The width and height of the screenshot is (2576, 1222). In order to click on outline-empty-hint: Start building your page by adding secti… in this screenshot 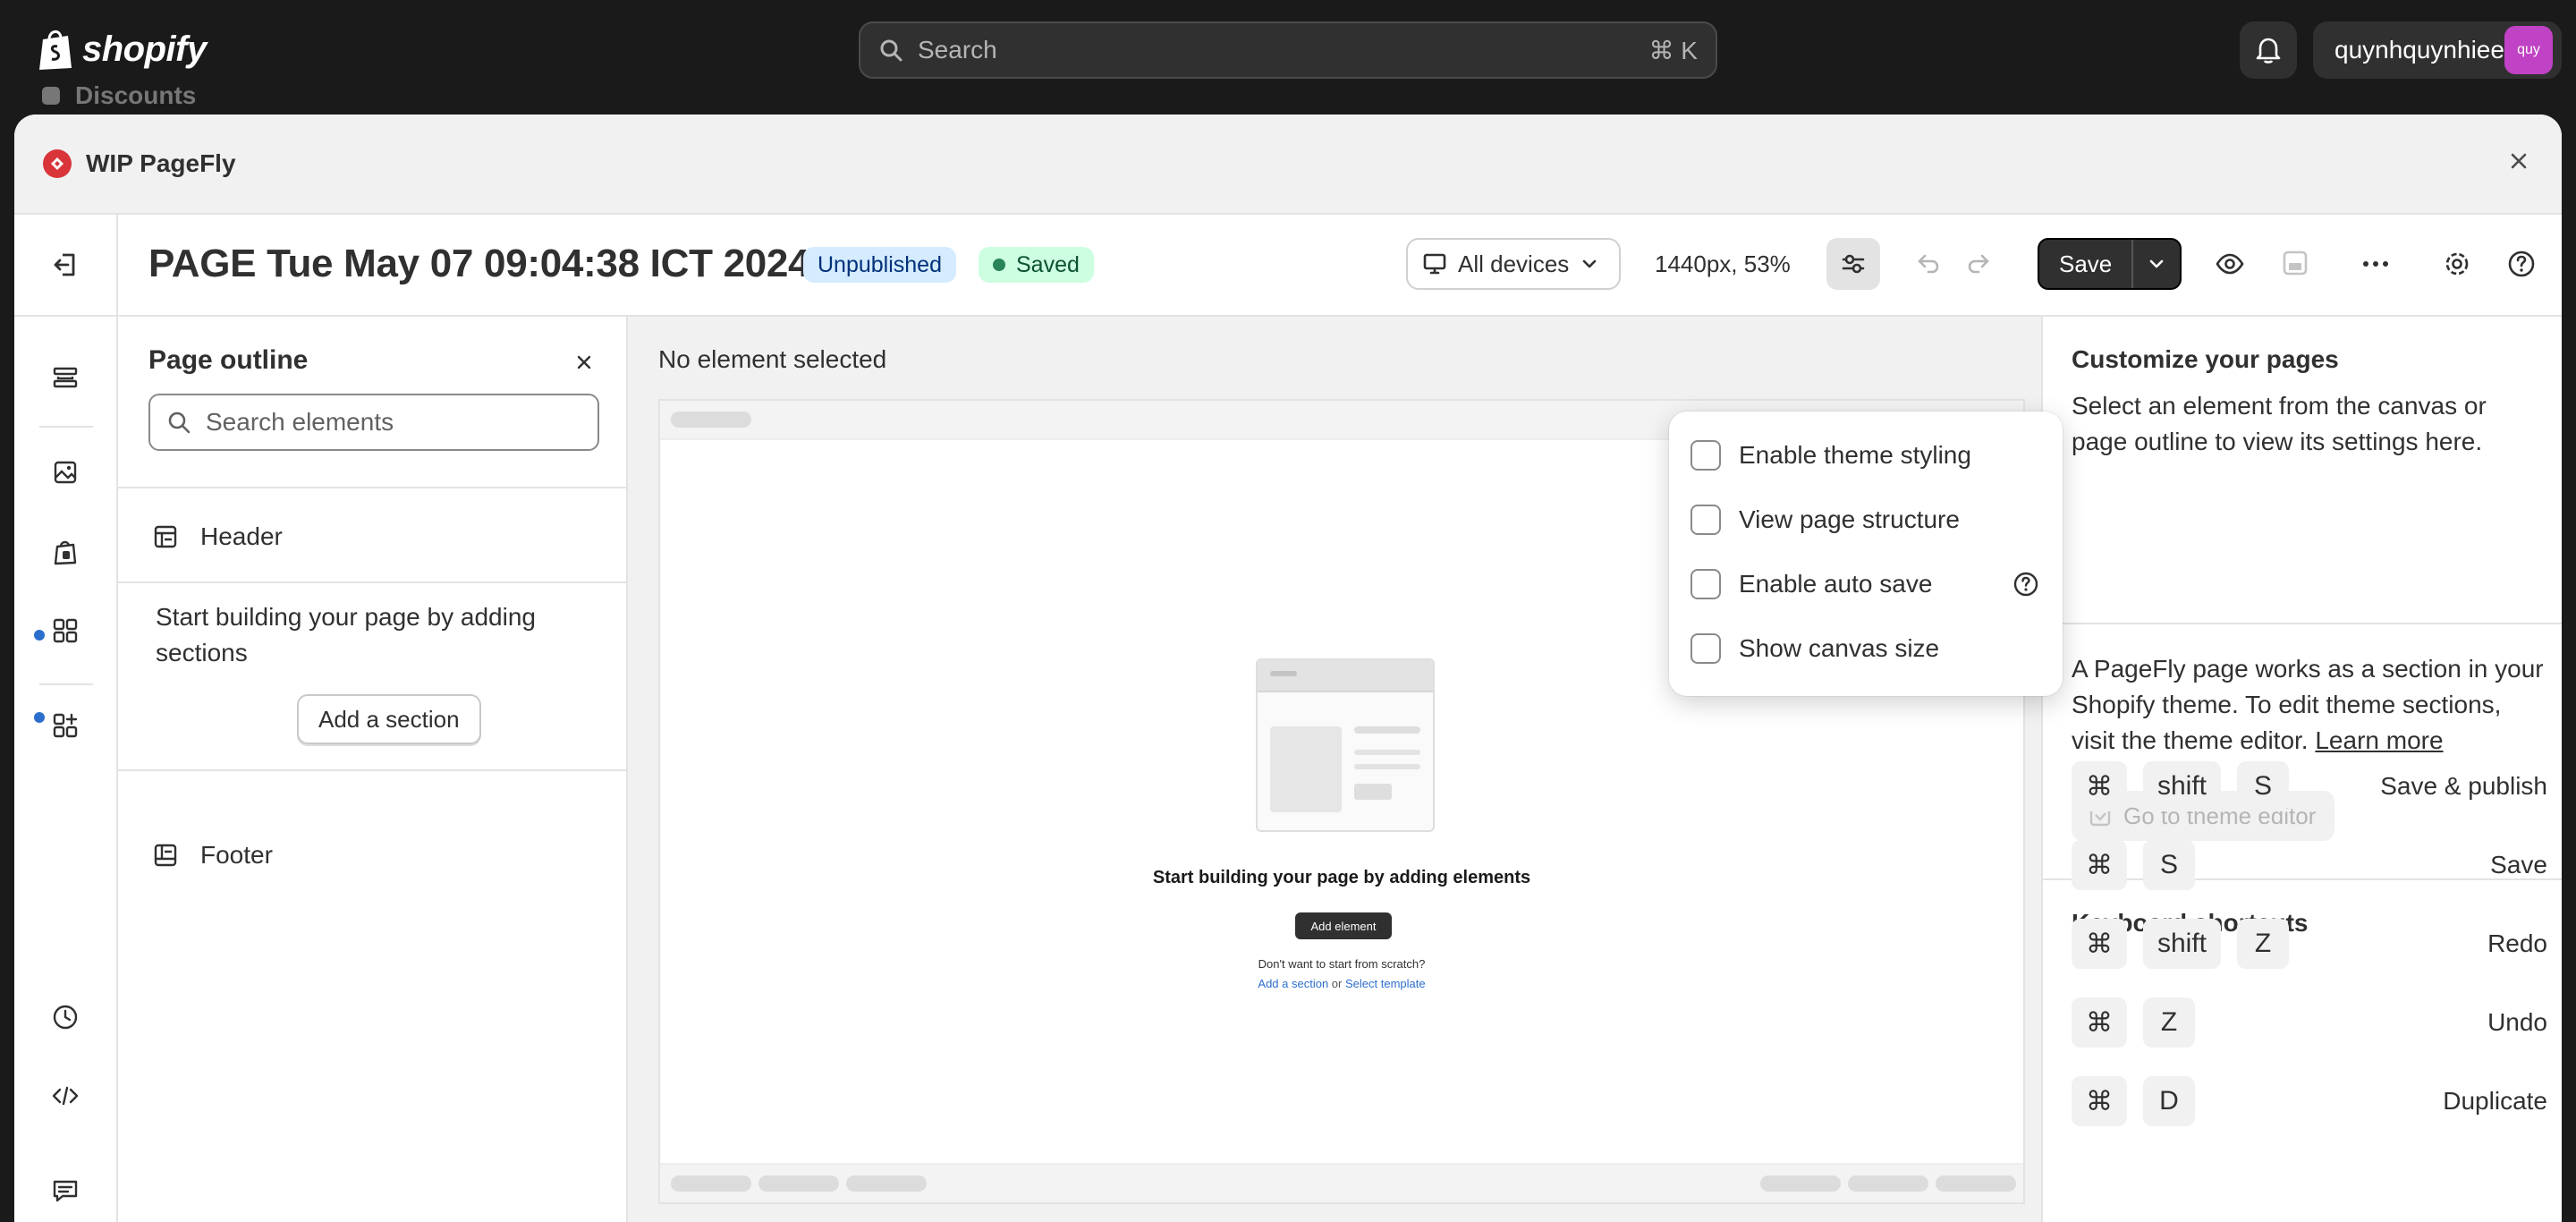, I will do `click(346, 634)`.